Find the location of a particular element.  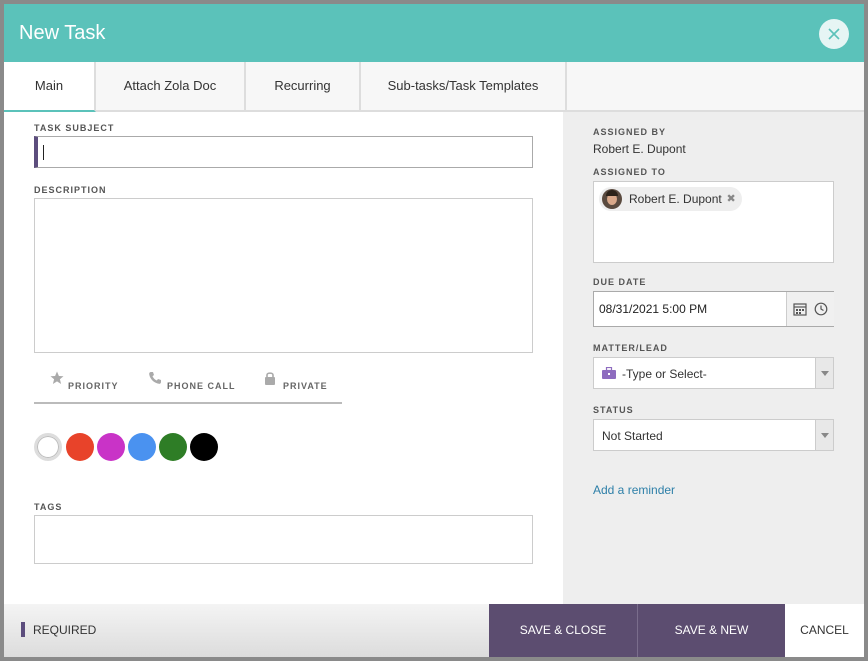

date-picker-buttons is located at coordinates (810, 309).